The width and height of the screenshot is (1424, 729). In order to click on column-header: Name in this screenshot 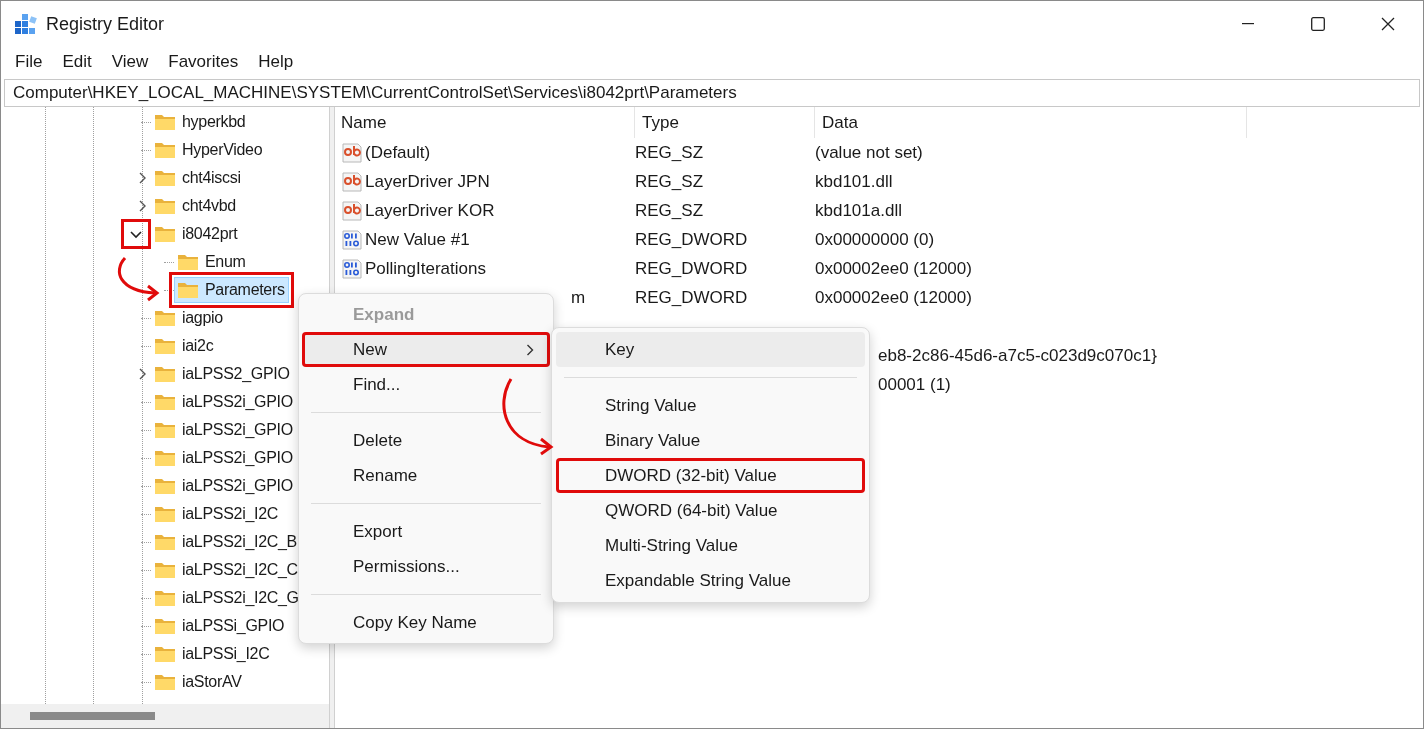, I will do `click(364, 122)`.